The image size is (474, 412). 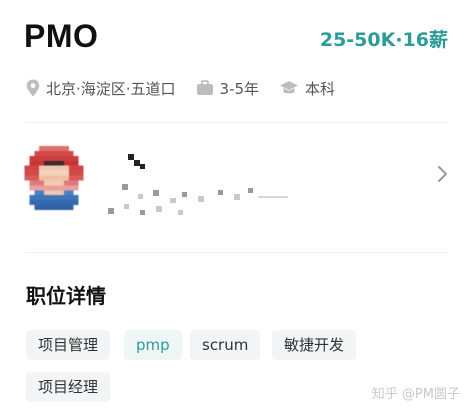 I want to click on skill-tag: scrum, so click(x=225, y=345).